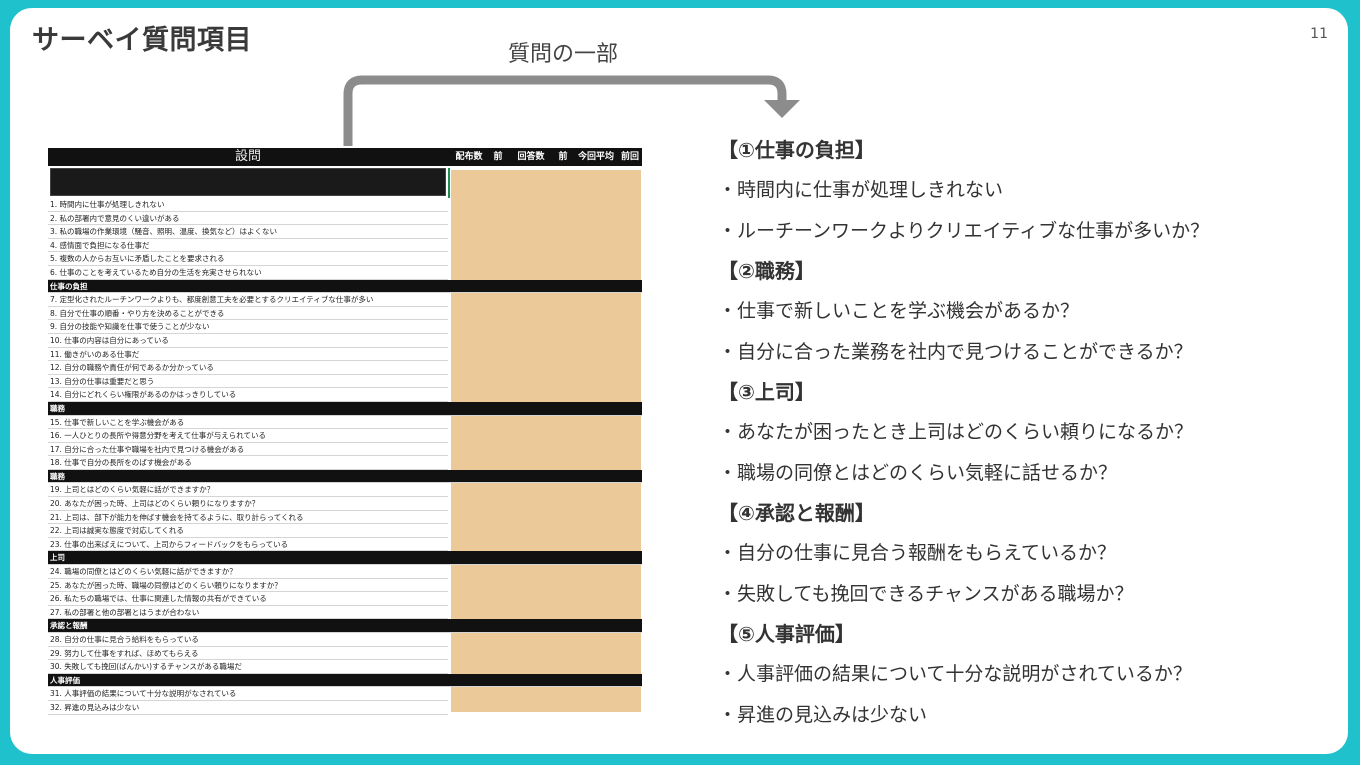 Image resolution: width=1360 pixels, height=765 pixels. Describe the element at coordinates (248, 314) in the screenshot. I see `question-row: 8. 自分で仕事の順番・やり方を決めることができる` at that location.